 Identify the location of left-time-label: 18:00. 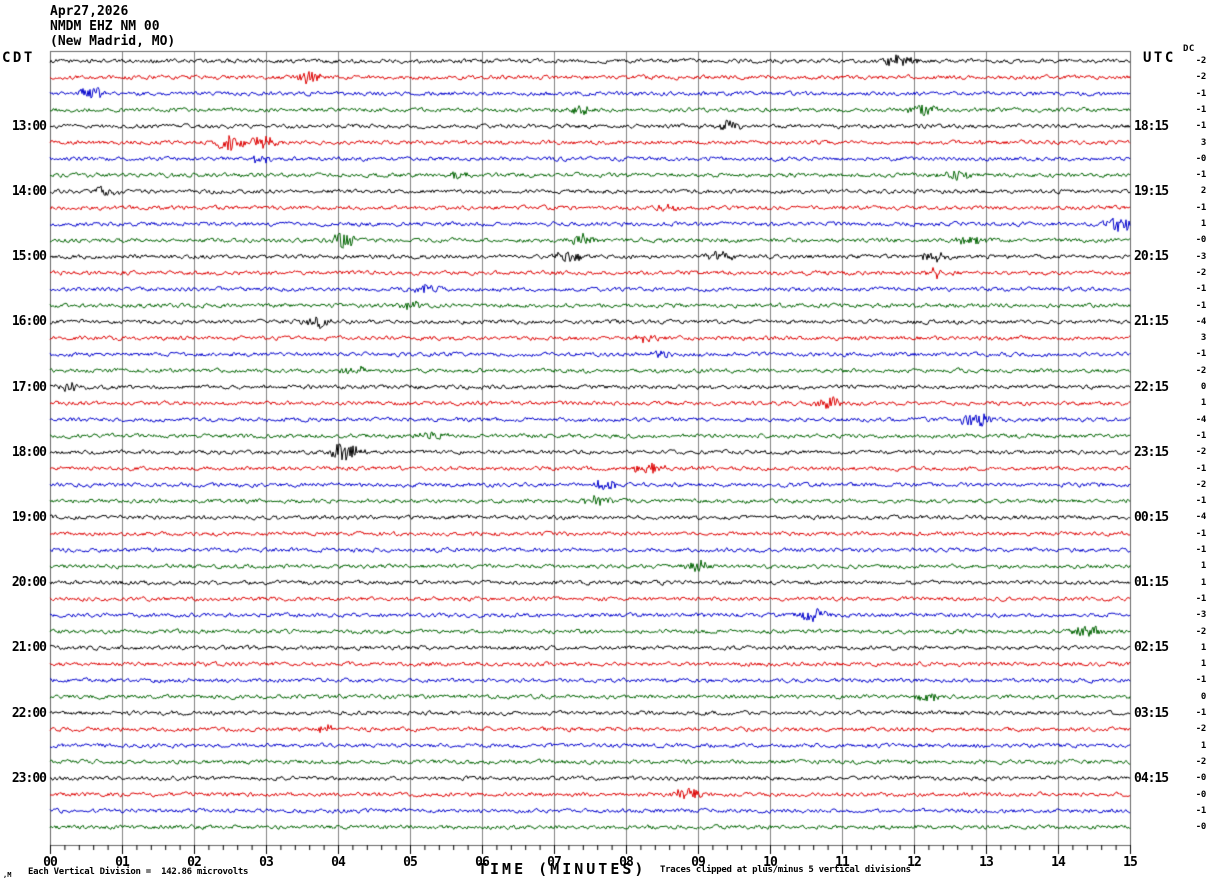
(29, 452).